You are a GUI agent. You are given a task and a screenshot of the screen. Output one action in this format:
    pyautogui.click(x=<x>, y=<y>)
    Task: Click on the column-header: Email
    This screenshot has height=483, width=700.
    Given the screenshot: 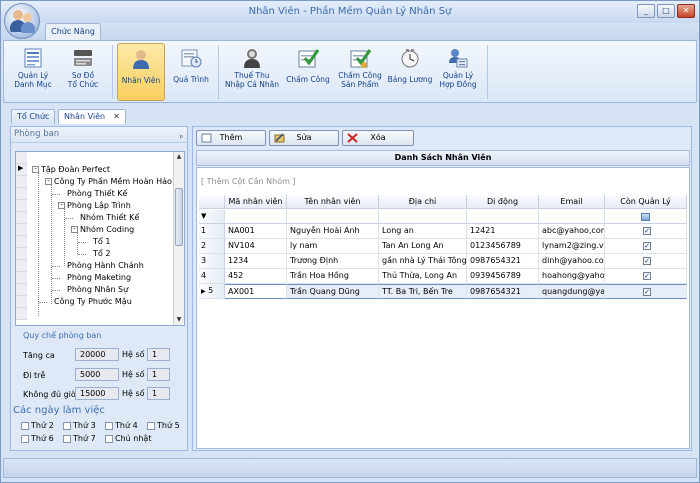 What is the action you would take?
    pyautogui.click(x=572, y=202)
    